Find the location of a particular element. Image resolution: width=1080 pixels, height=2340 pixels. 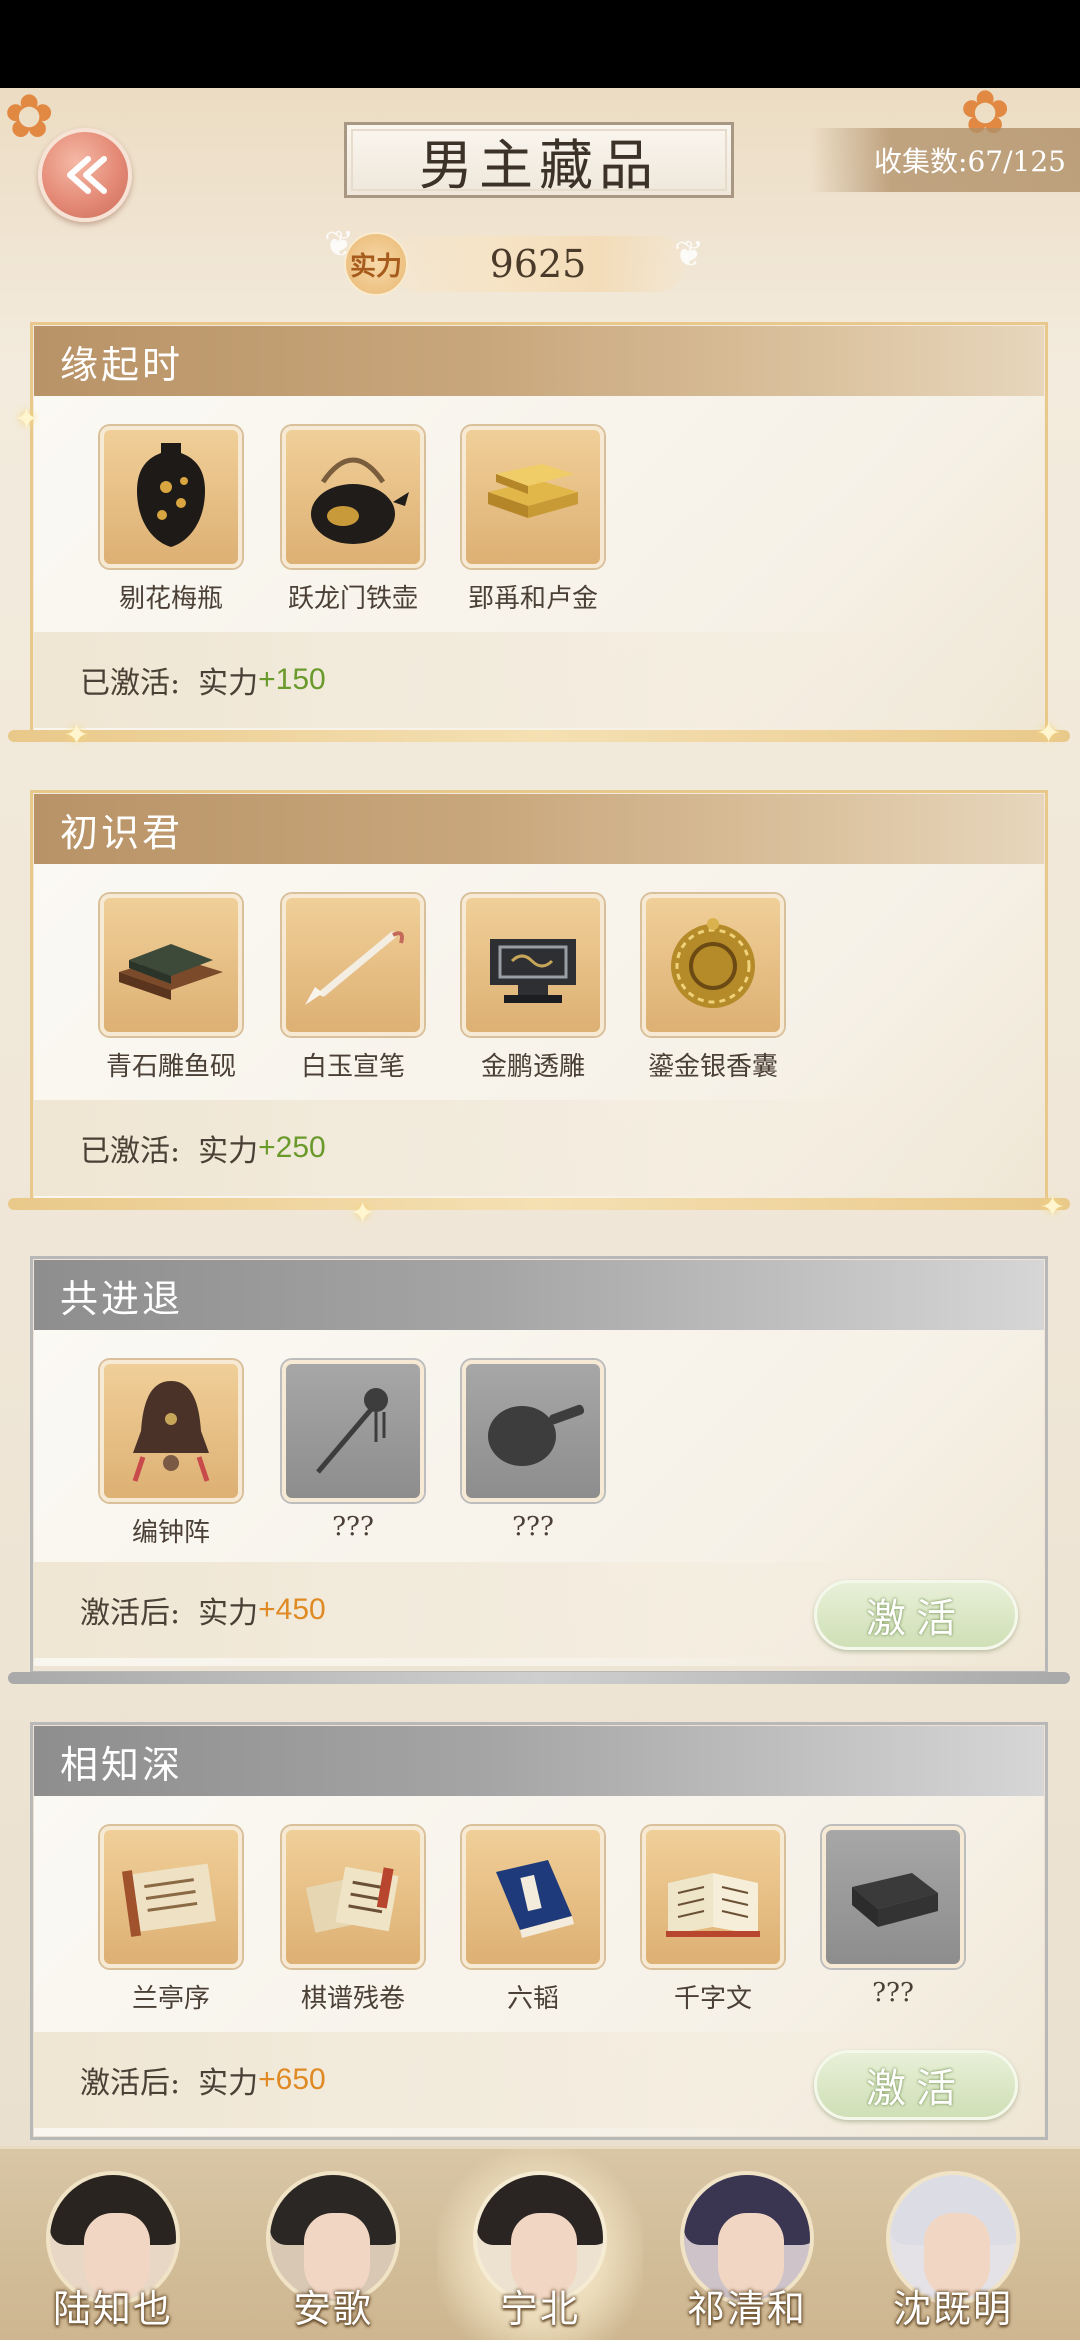

back-arrow-icon is located at coordinates (87, 175).